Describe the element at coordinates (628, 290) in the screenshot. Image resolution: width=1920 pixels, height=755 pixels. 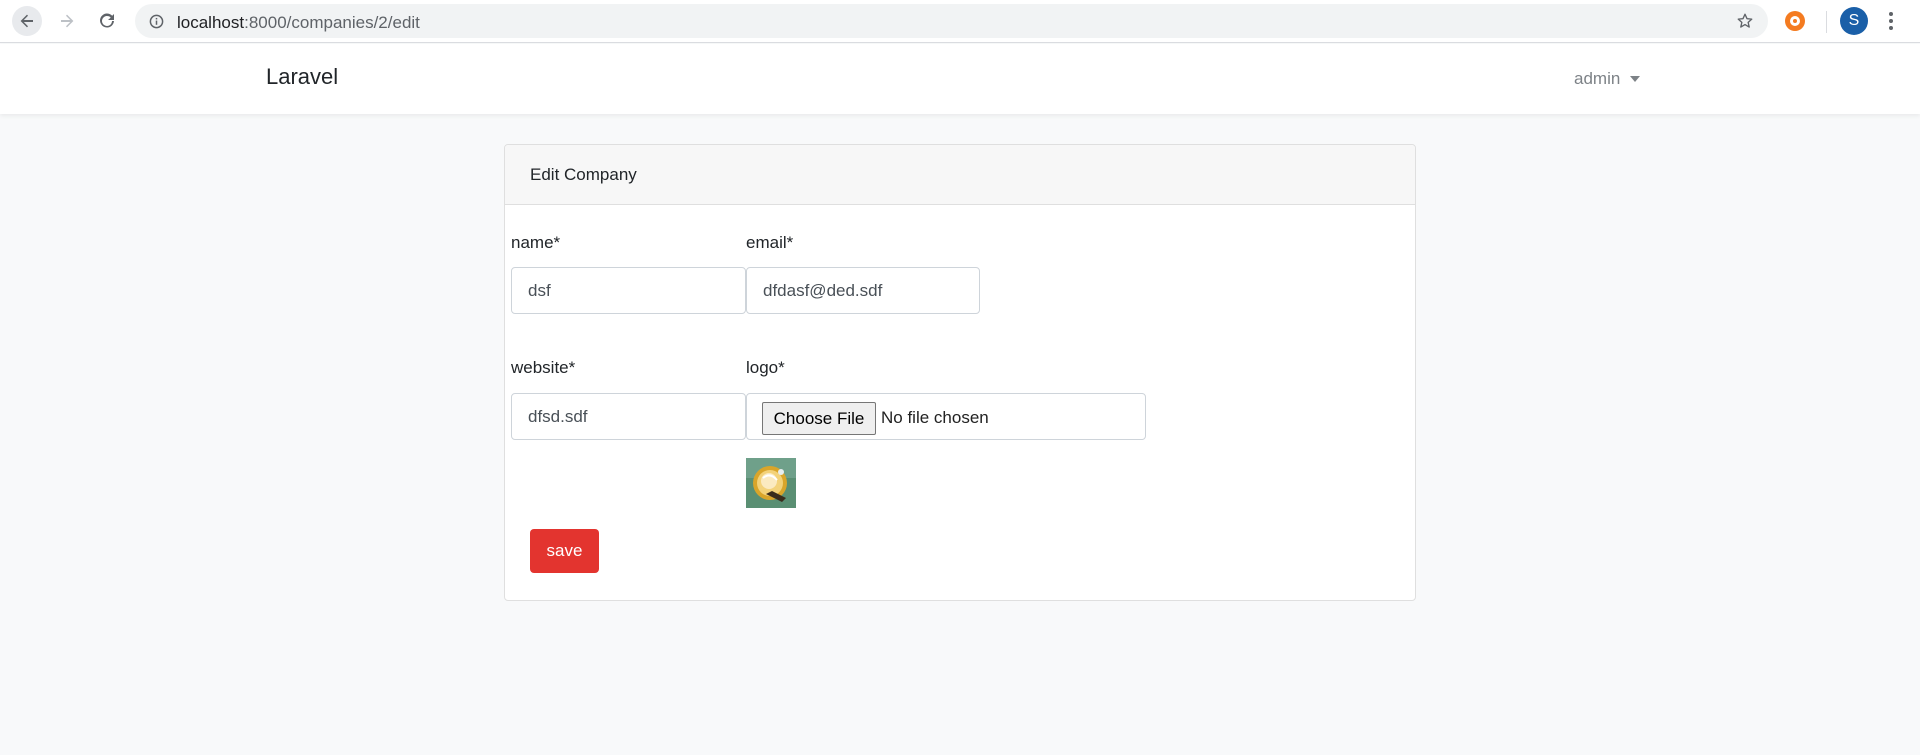
I see `name-input: dsf` at that location.